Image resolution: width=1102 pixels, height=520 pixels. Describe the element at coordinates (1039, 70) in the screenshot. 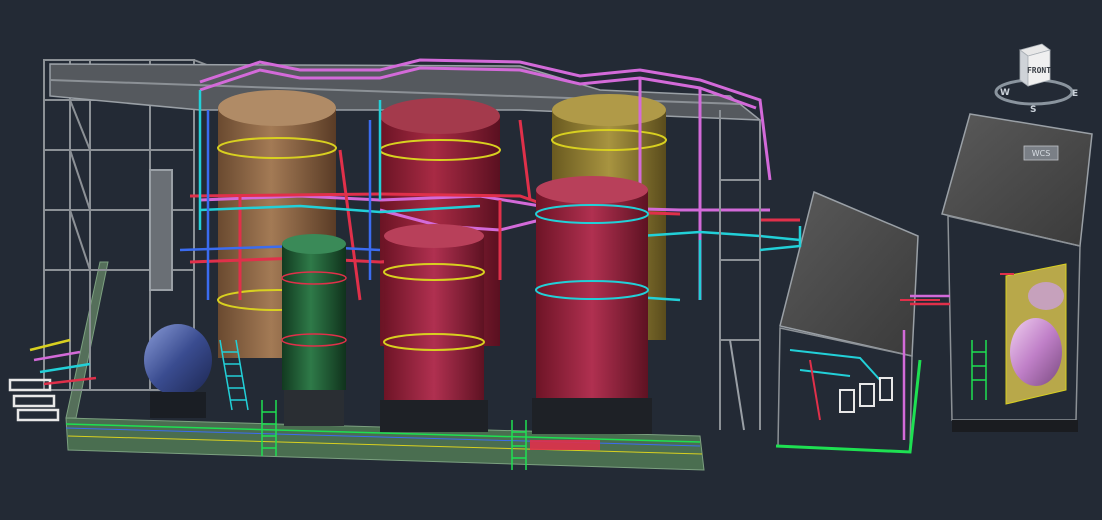

I see `viewcube-face-label: FRONT` at that location.